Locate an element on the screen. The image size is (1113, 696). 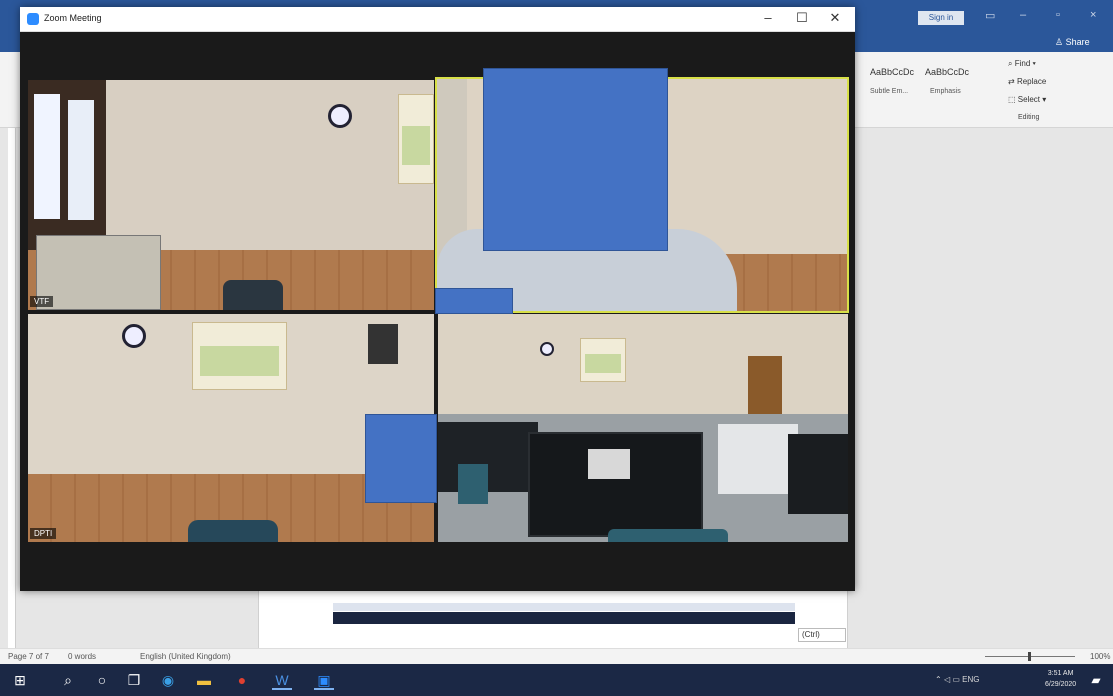
participant-name-tag: VTF is located at coordinates (42, 301).